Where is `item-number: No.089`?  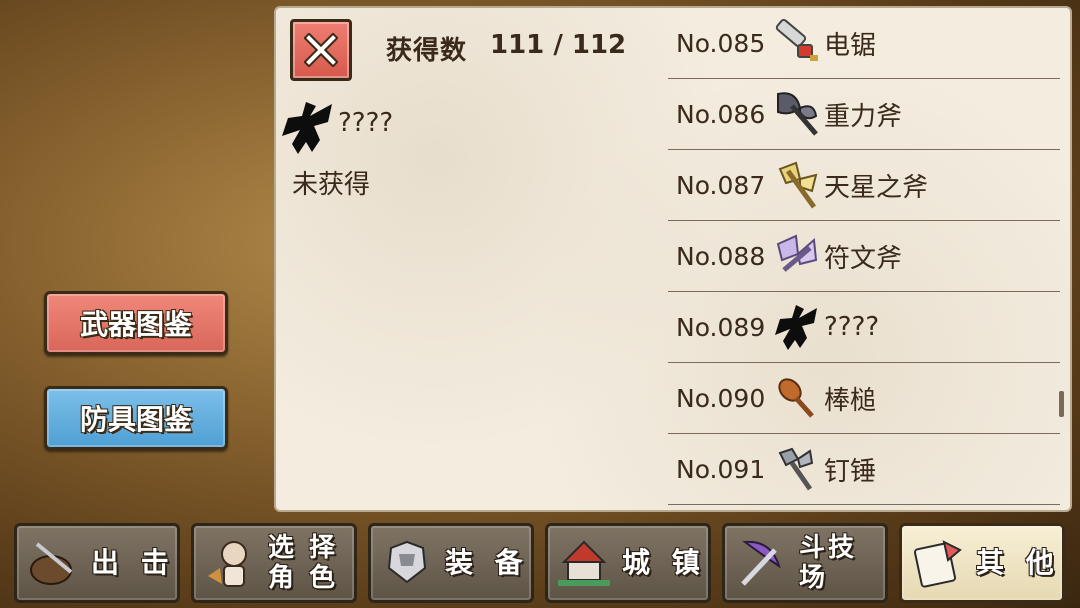 item-number: No.089 is located at coordinates (721, 327).